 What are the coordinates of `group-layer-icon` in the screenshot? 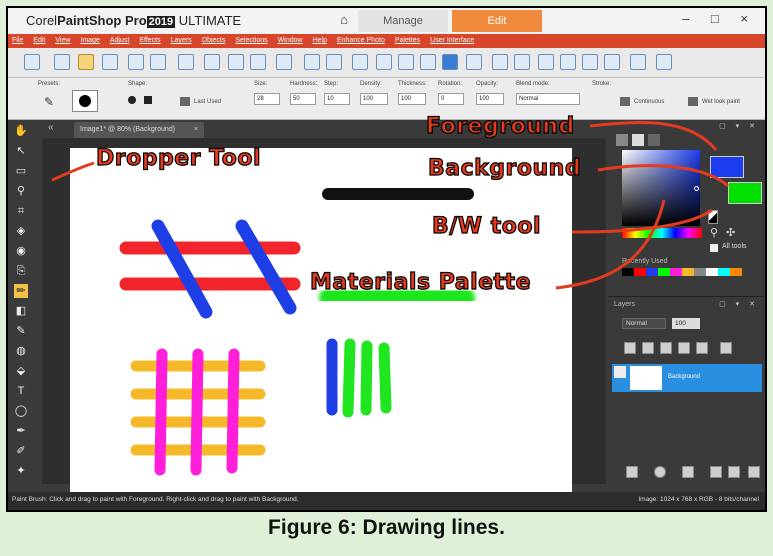 It's located at (702, 348).